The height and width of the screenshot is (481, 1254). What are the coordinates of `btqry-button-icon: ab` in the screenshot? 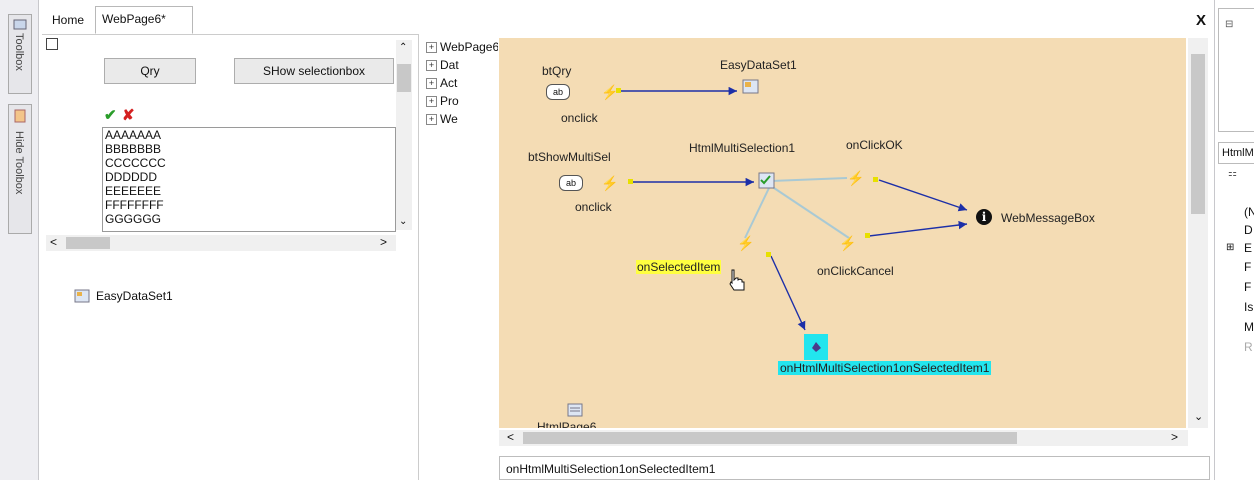 It's located at (558, 92).